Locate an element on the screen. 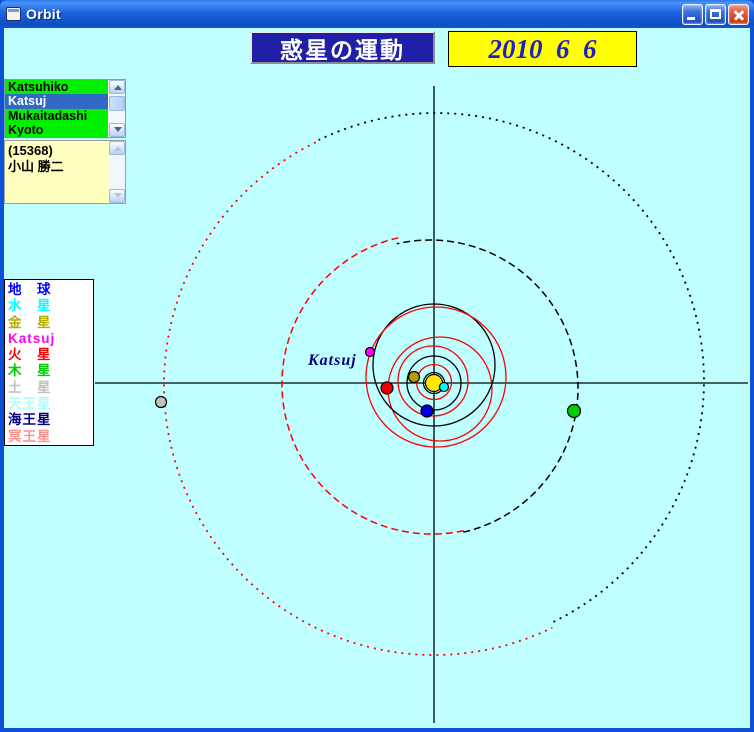 The width and height of the screenshot is (754, 732). observer-list-rows: Katsuhiko Katsuj Mukaitadashi Kyoto is located at coordinates (56, 109).